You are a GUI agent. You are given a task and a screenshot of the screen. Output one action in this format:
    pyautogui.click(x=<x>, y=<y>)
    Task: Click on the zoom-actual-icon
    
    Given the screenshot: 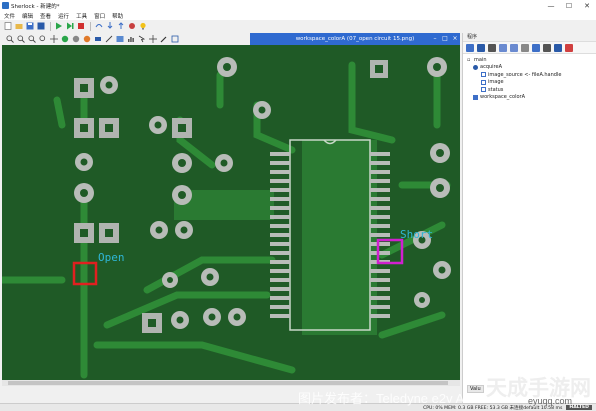 What is the action you would take?
    pyautogui.click(x=42, y=39)
    